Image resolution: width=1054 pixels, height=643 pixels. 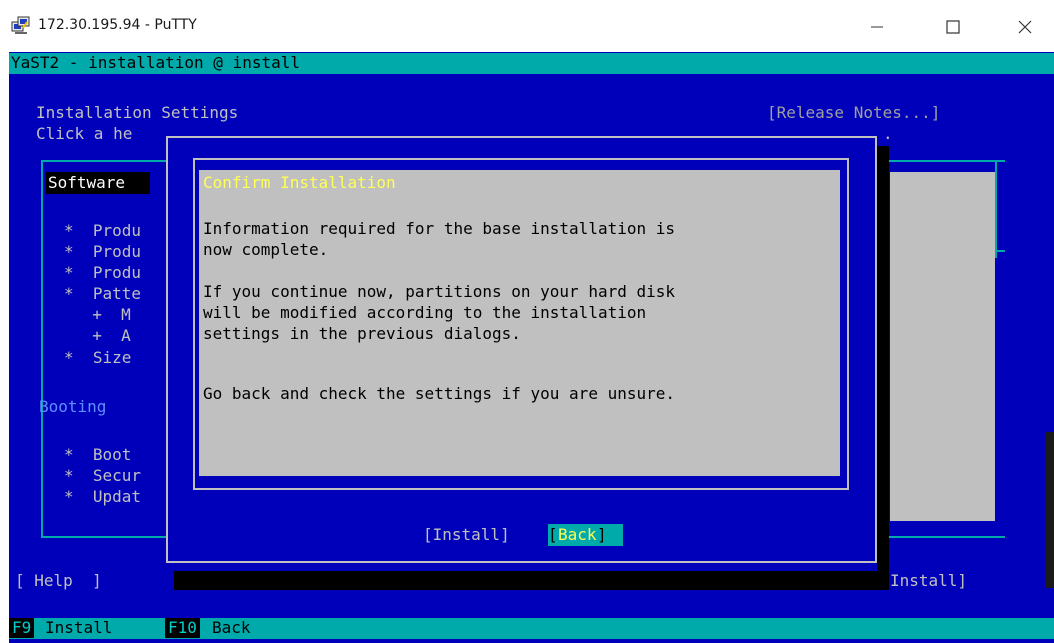 I want to click on function-key: F9, so click(x=22, y=628).